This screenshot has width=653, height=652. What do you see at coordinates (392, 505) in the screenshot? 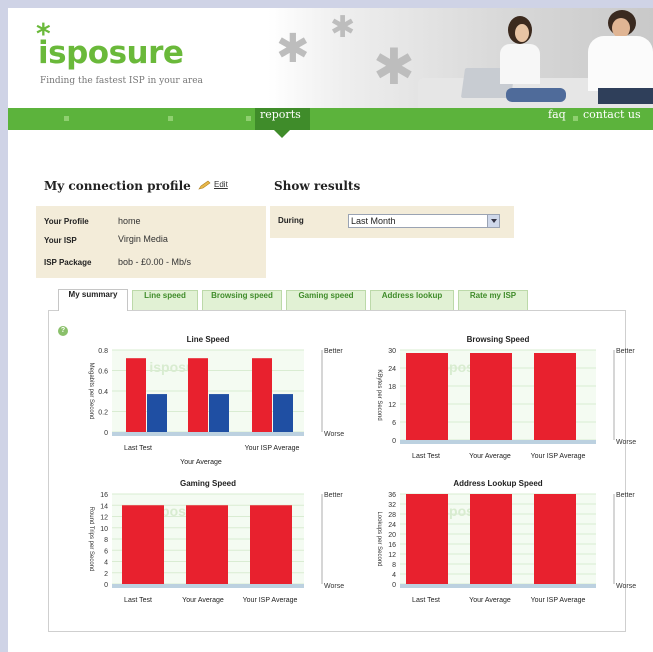
I see `y-tick-label: 32` at bounding box center [392, 505].